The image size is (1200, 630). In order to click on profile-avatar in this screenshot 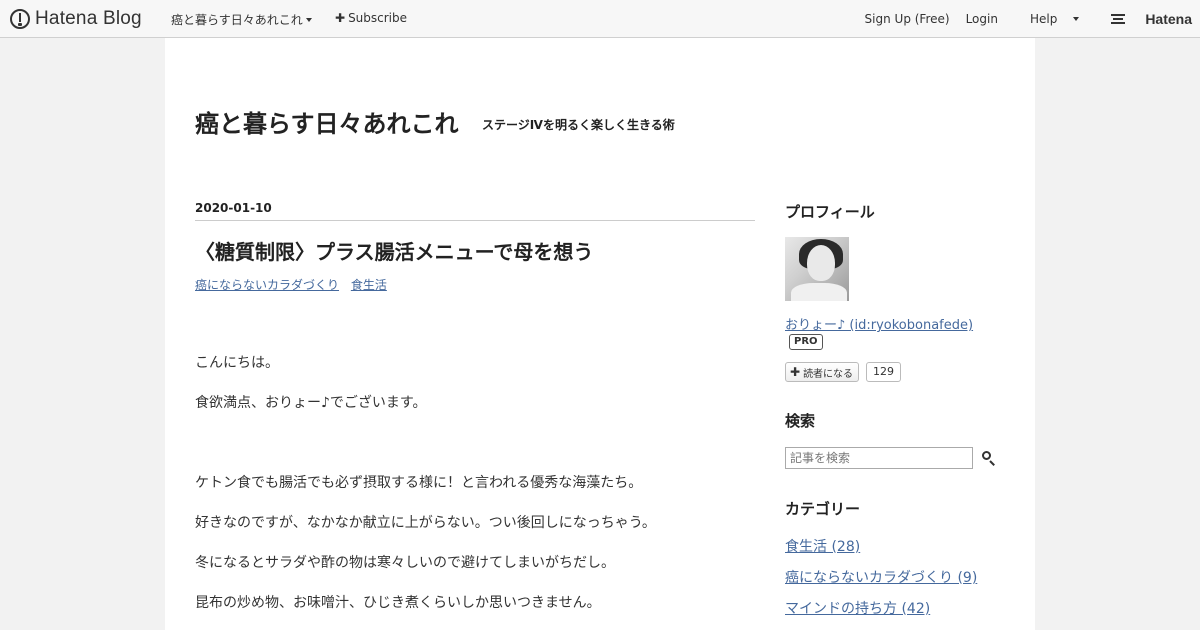, I will do `click(817, 269)`.